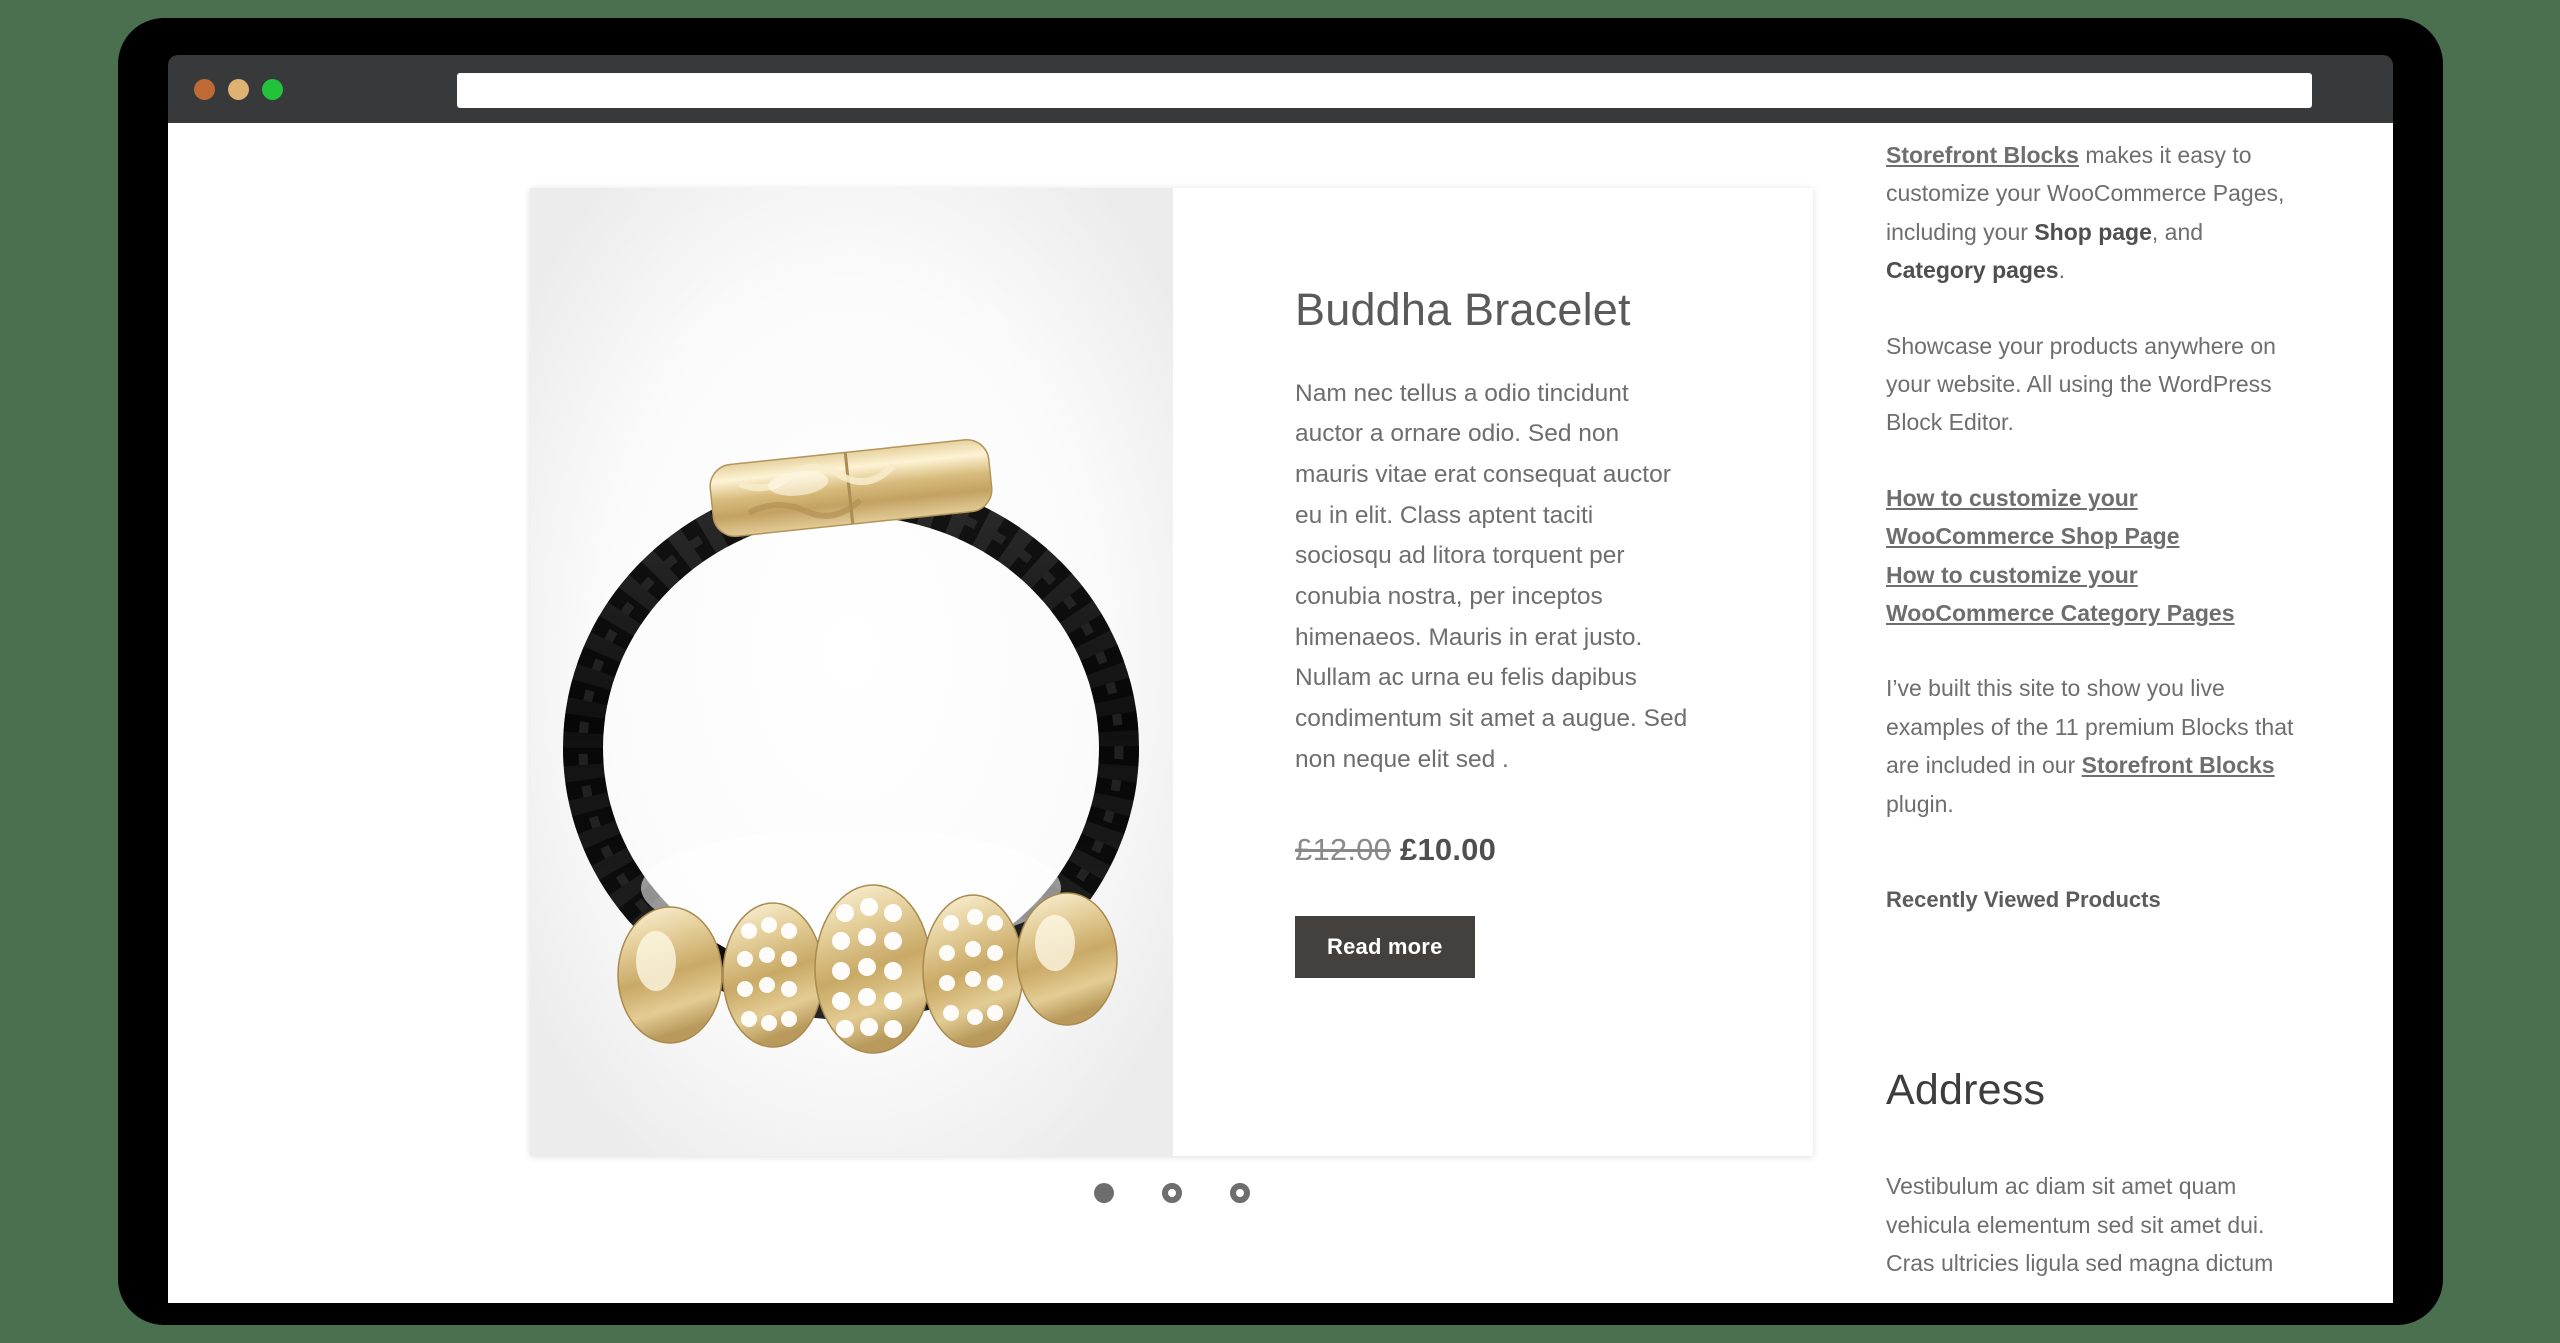 This screenshot has height=1343, width=2560. I want to click on product-price-sale: £10.00, so click(1448, 850).